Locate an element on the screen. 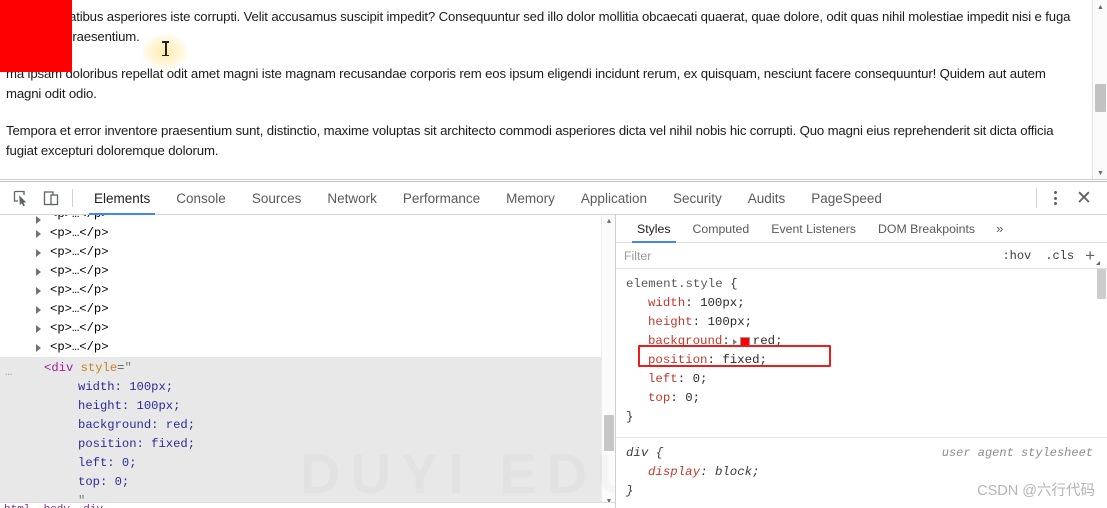  color-swatch-group is located at coordinates (741, 341).